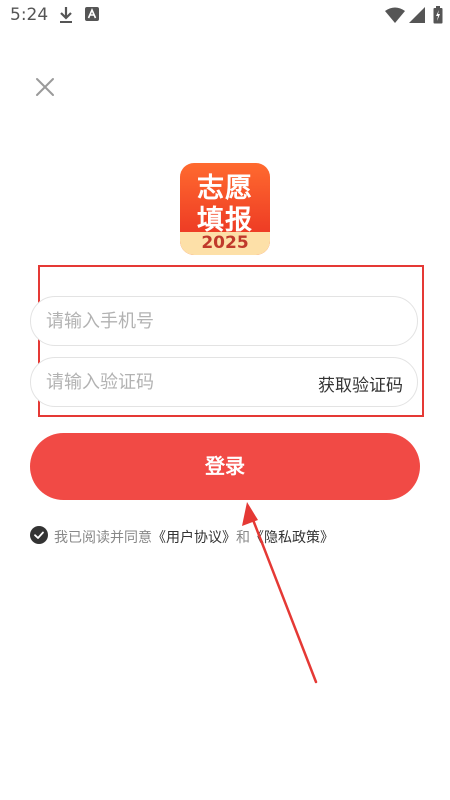  Describe the element at coordinates (103, 538) in the screenshot. I see `agreement-prefix: 我已阅读并同意` at that location.